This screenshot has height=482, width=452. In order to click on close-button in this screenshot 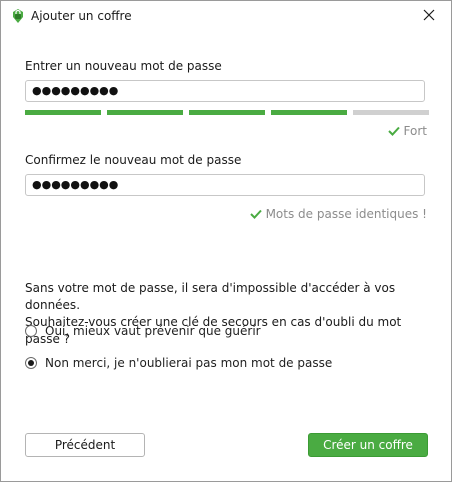, I will do `click(429, 16)`.